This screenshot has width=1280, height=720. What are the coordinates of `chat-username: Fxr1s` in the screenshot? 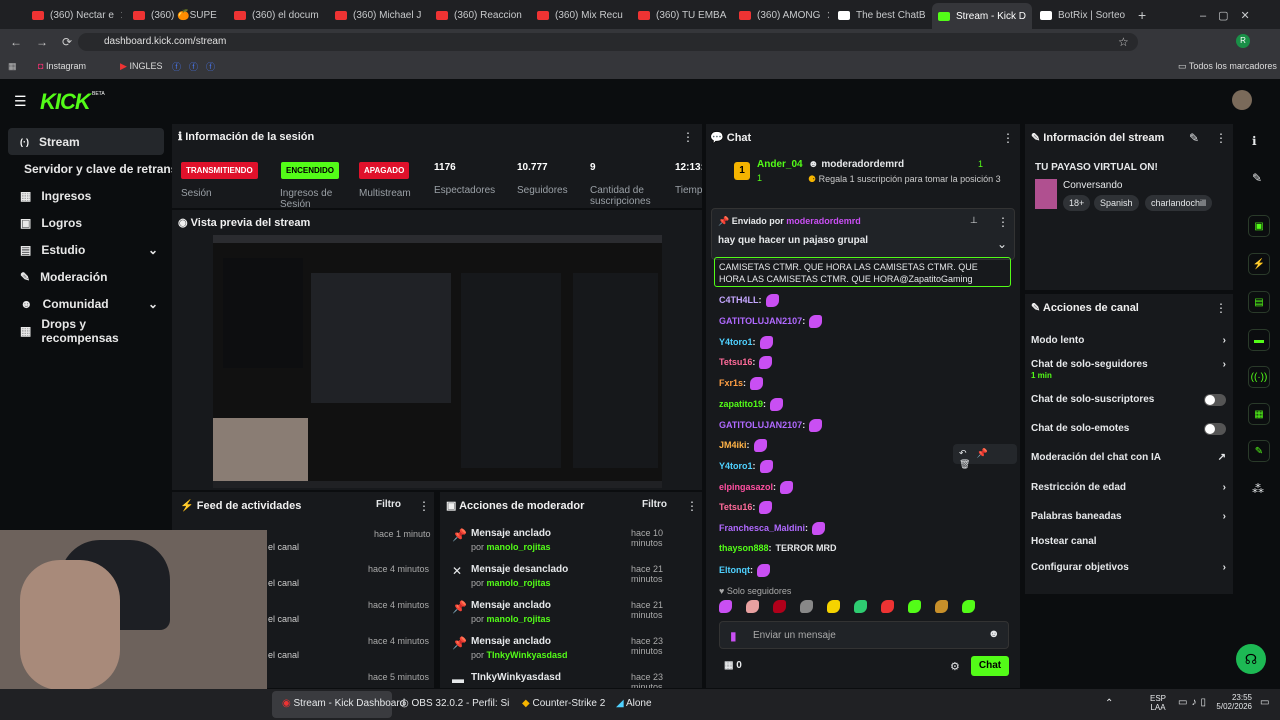 It's located at (731, 383).